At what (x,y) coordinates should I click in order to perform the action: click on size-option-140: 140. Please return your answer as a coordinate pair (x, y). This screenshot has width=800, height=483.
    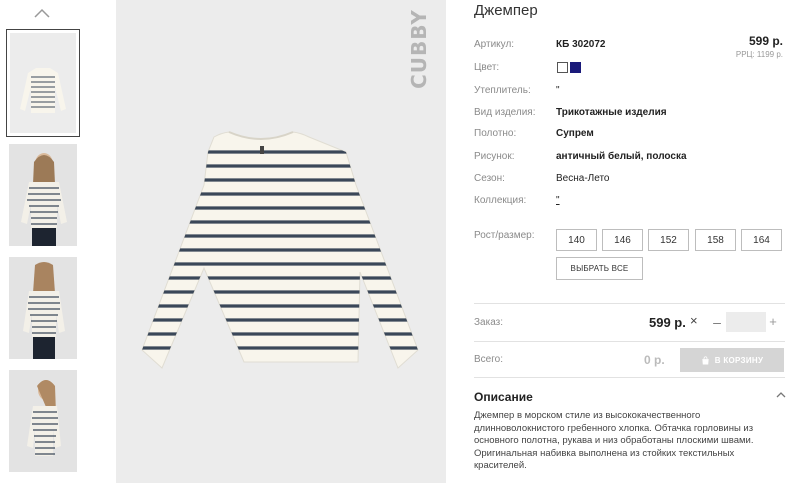
    Looking at the image, I should click on (576, 240).